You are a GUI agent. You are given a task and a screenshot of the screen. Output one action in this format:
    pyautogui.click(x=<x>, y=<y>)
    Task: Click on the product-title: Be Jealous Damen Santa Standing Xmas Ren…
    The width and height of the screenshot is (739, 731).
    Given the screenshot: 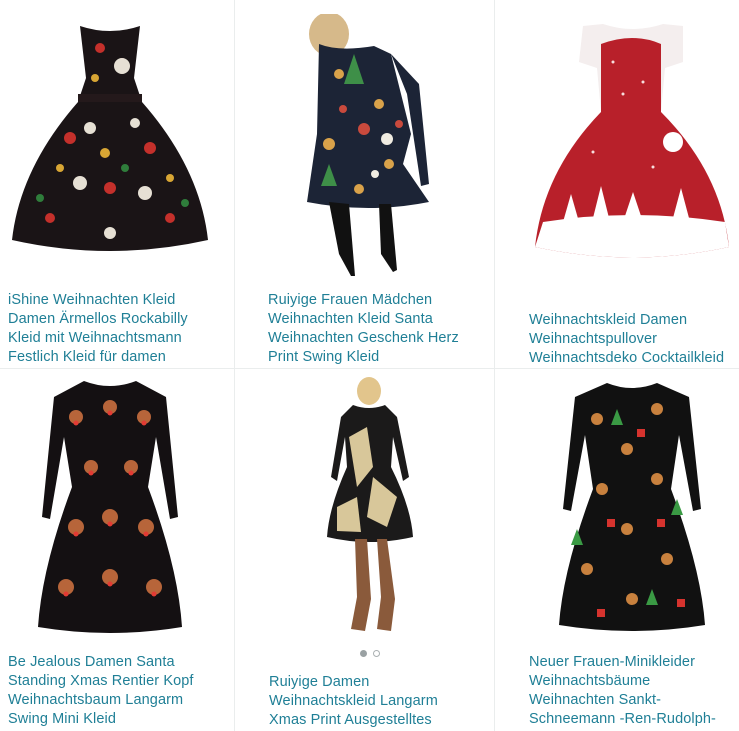 What is the action you would take?
    pyautogui.click(x=116, y=691)
    